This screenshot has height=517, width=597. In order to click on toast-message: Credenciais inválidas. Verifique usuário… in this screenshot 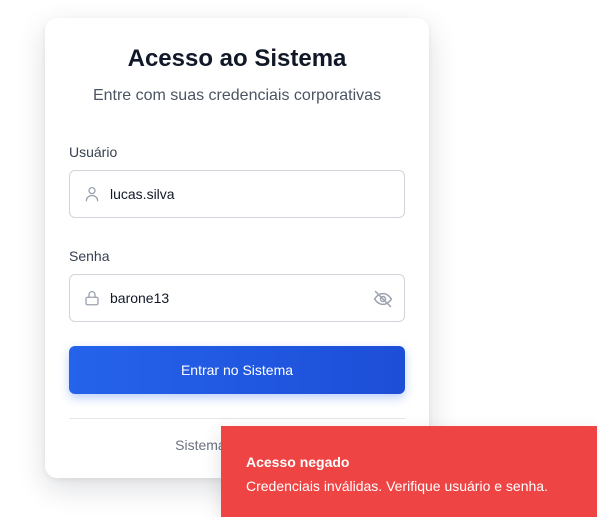, I will do `click(397, 486)`.